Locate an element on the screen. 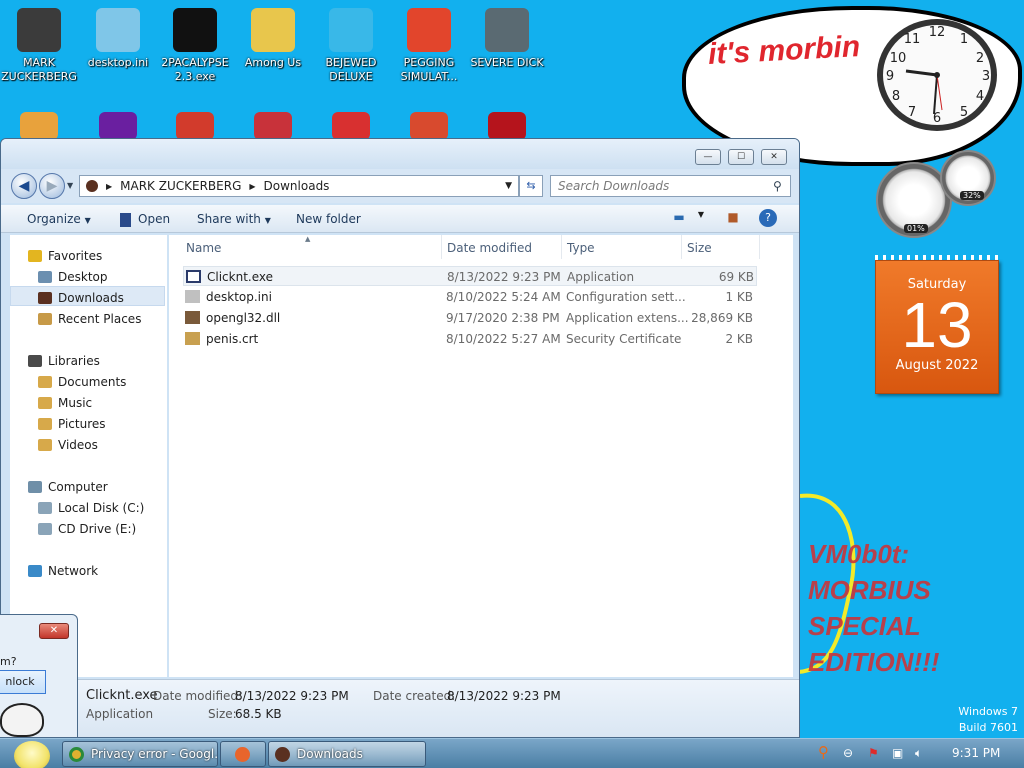 The height and width of the screenshot is (768, 1024). recent-pages-dropdown-icon: ▼ is located at coordinates (70, 185).